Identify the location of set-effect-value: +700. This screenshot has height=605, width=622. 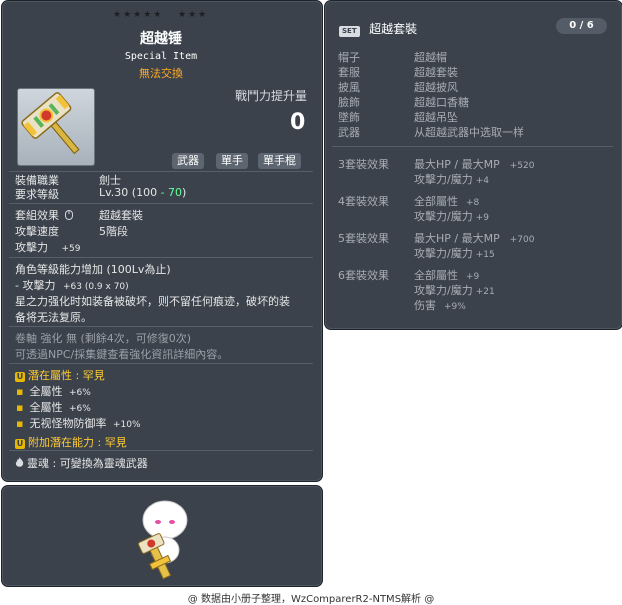
(522, 240).